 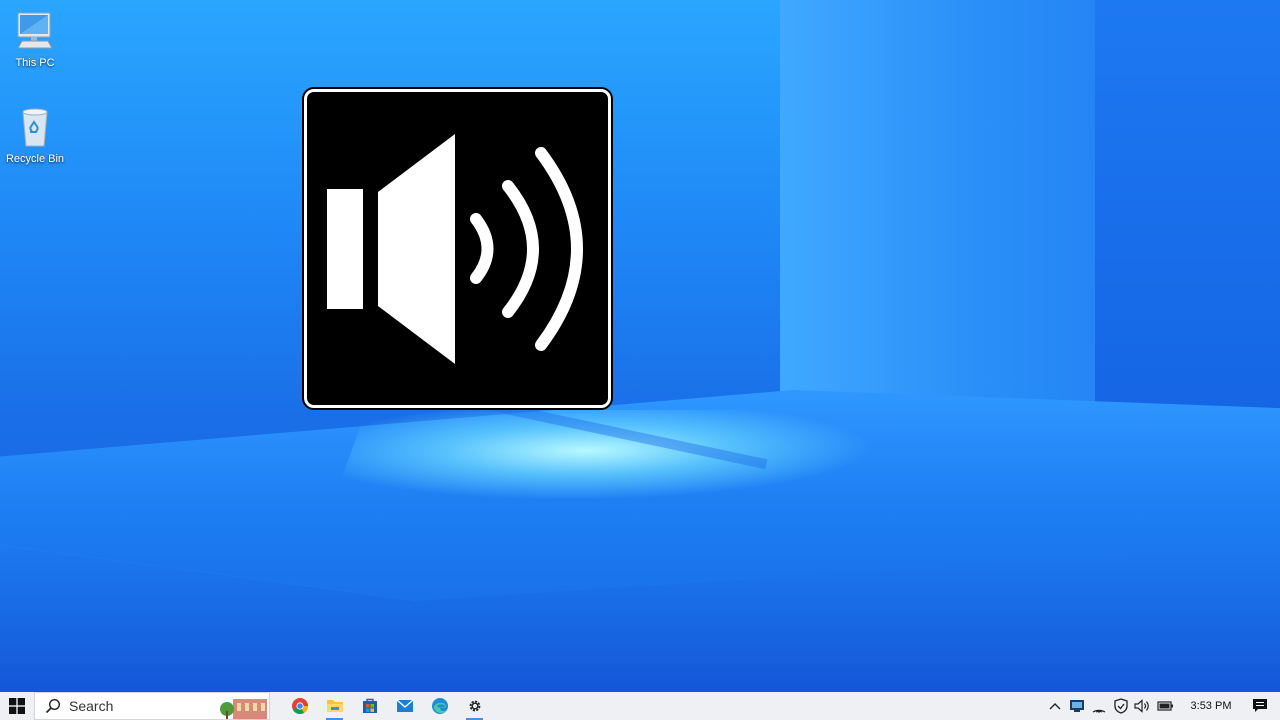 I want to click on tray-volume, so click(x=1143, y=706).